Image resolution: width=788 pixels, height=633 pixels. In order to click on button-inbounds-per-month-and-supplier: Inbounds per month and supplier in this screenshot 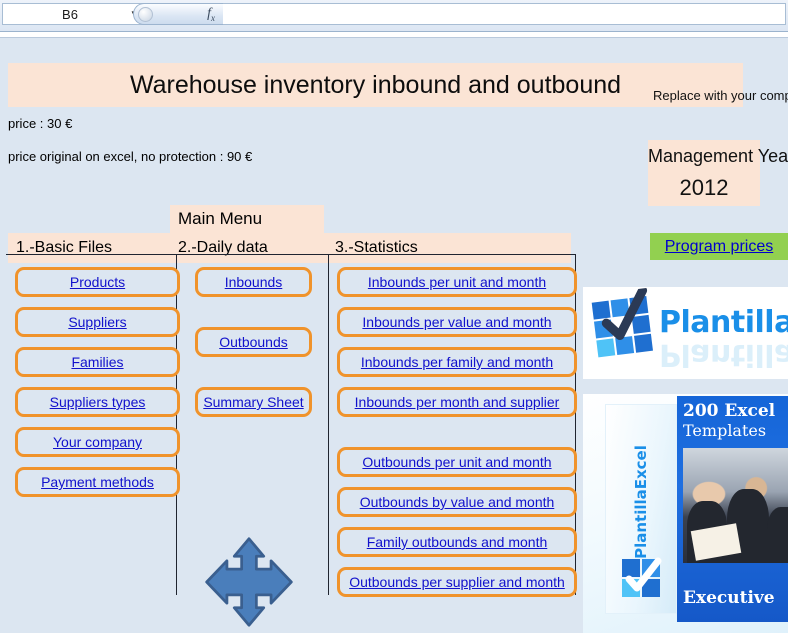, I will do `click(457, 402)`.